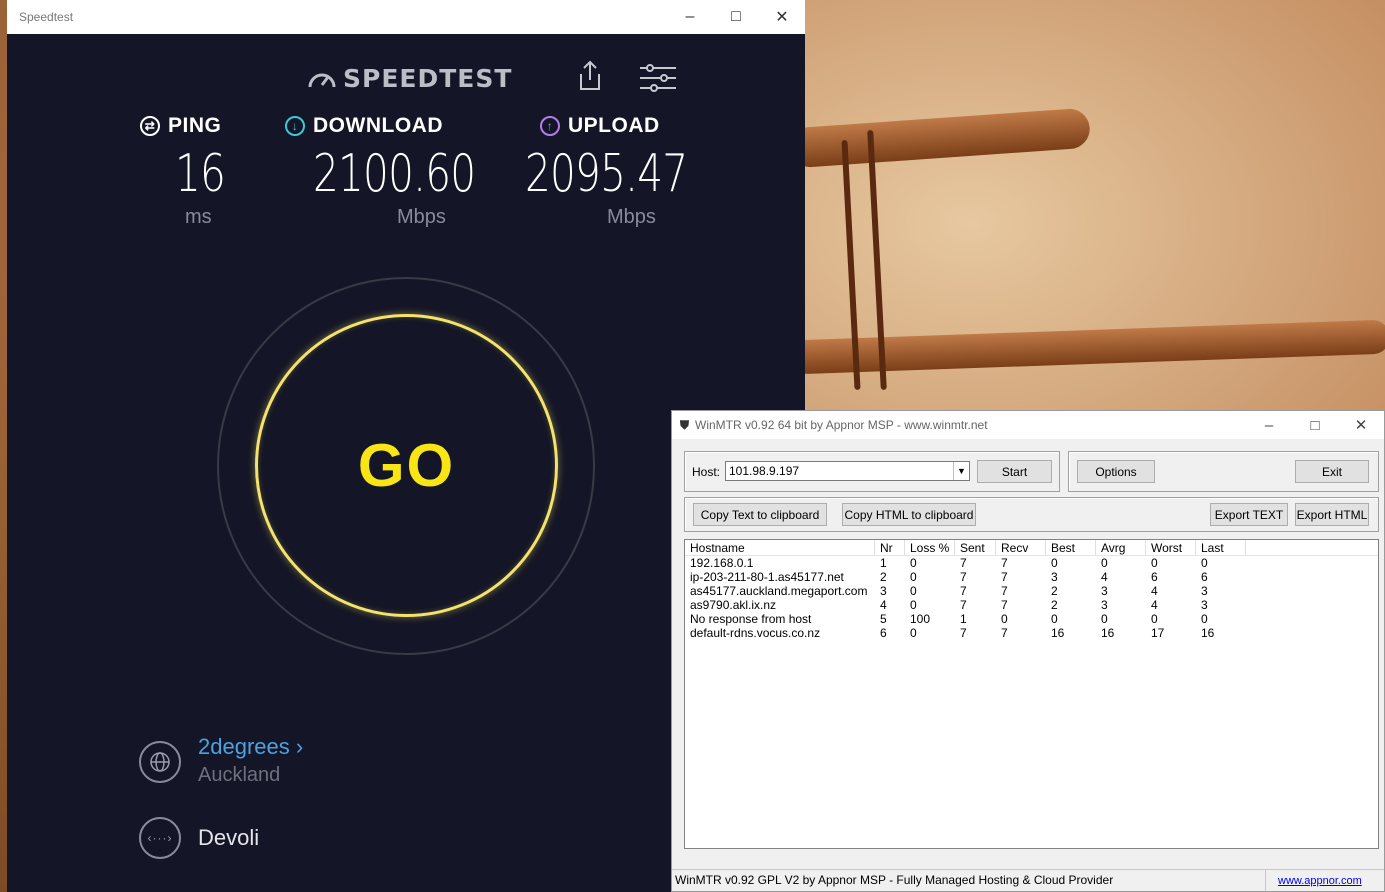 The width and height of the screenshot is (1385, 892). I want to click on upload-header: ↑ UPLOAD, so click(600, 126).